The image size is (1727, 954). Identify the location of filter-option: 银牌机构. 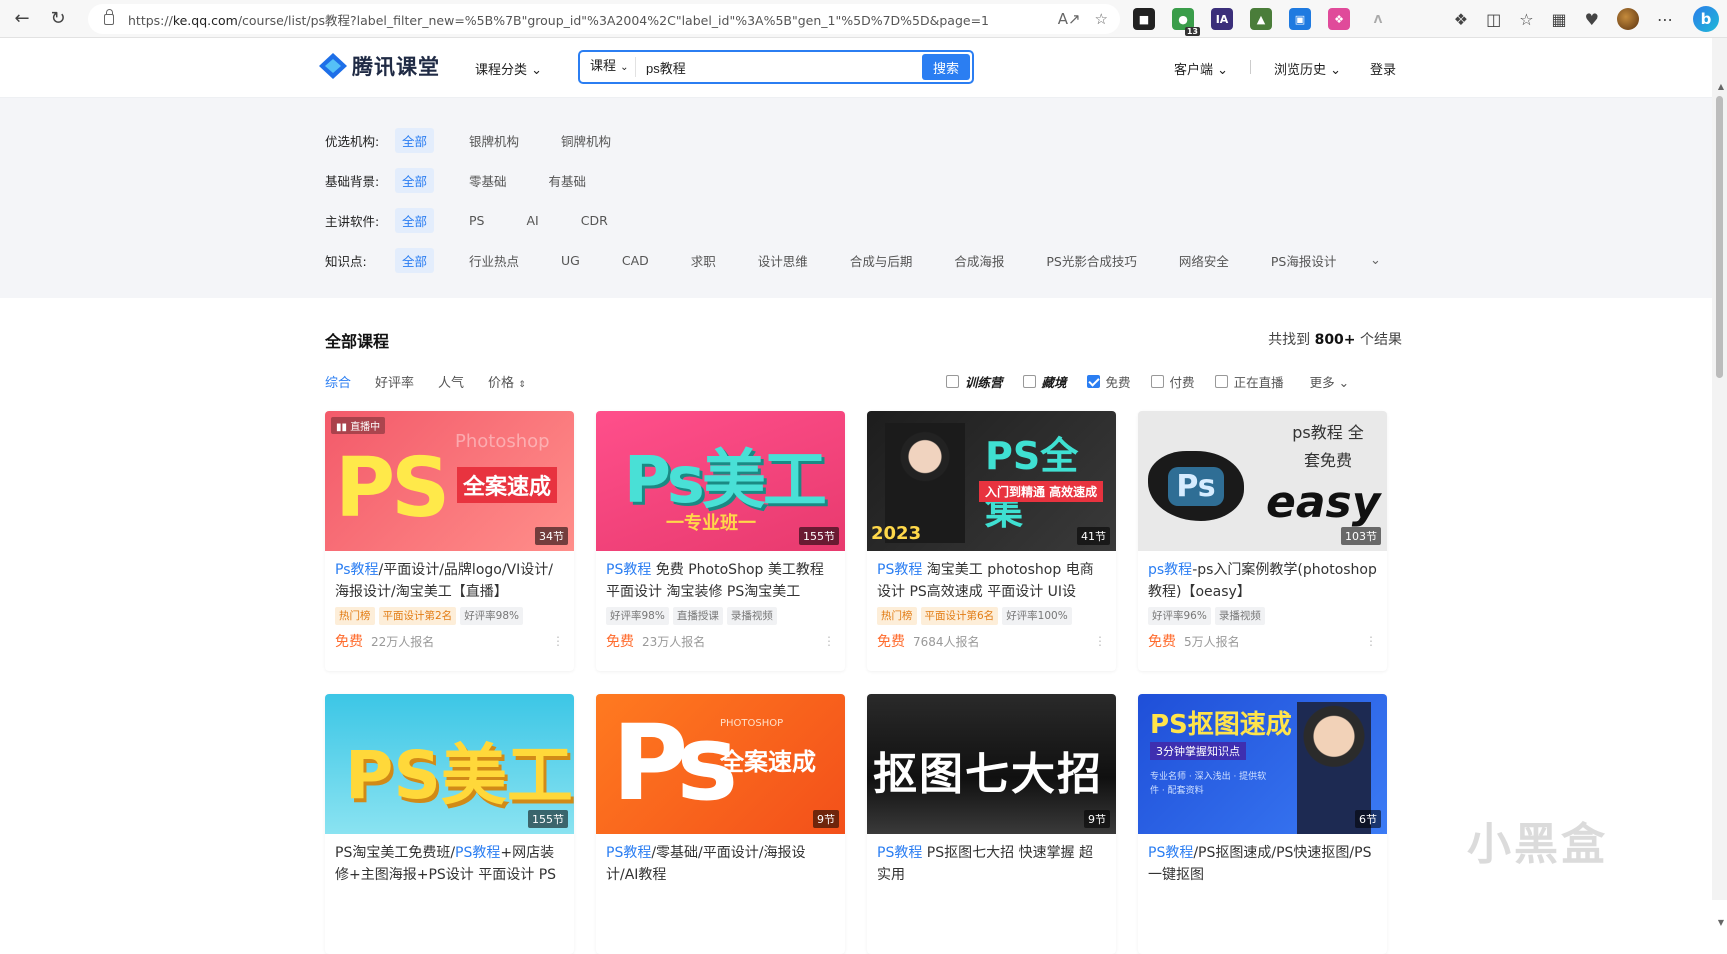
(494, 140).